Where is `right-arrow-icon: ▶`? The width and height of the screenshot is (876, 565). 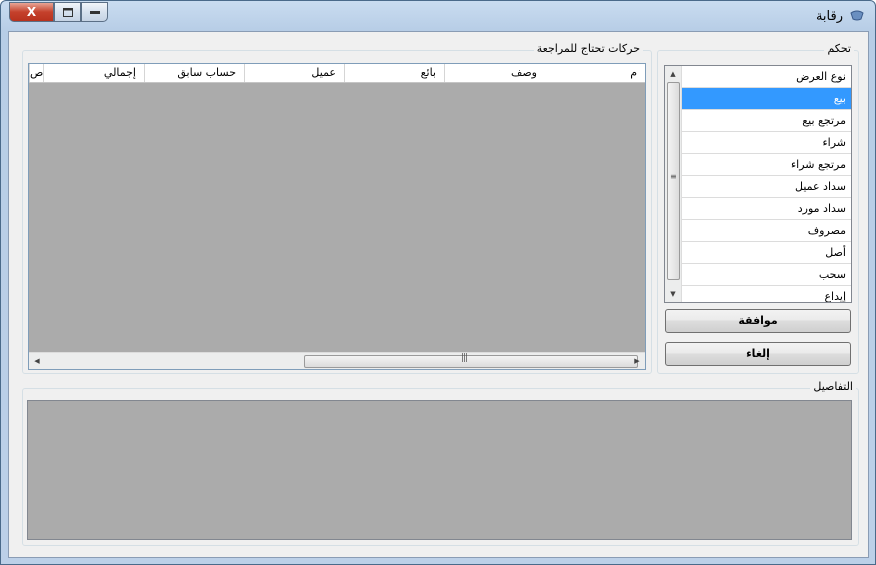
right-arrow-icon: ▶ is located at coordinates (637, 361).